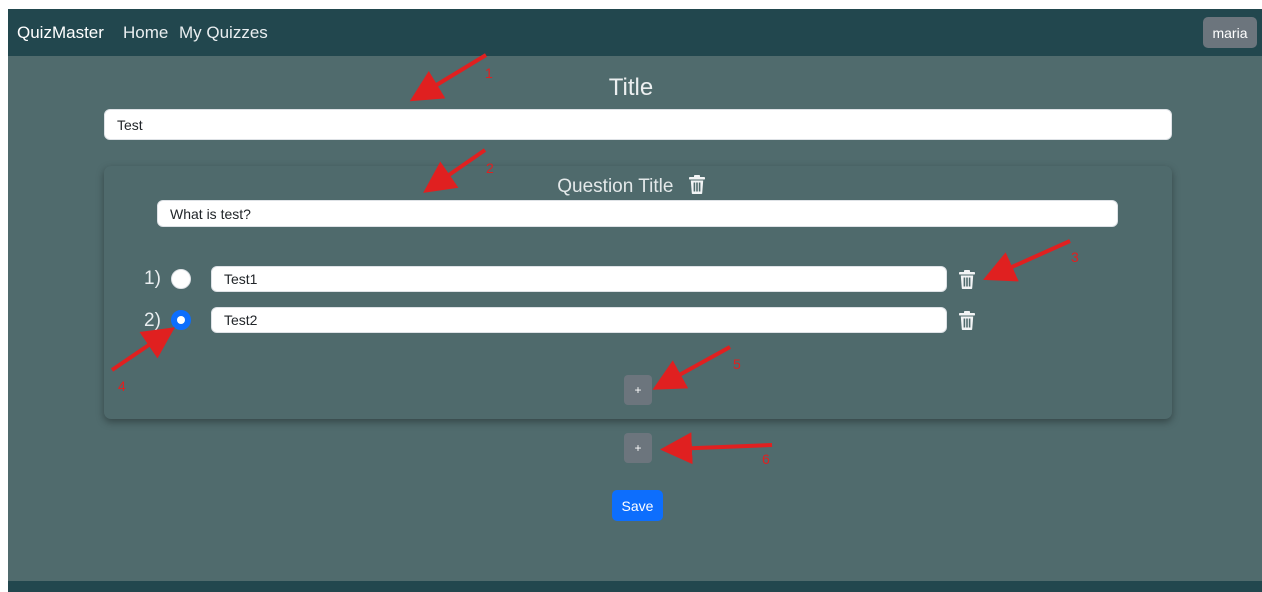  I want to click on question-heading: Question Title, so click(631, 187).